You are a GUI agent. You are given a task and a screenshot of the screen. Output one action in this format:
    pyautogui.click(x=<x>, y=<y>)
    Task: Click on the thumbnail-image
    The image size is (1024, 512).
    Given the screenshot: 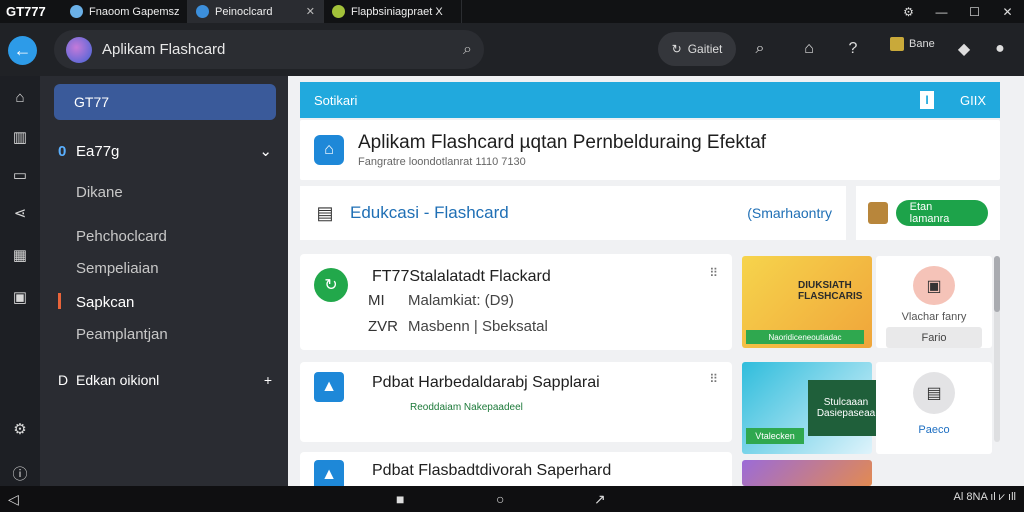 What is the action you would take?
    pyautogui.click(x=807, y=473)
    